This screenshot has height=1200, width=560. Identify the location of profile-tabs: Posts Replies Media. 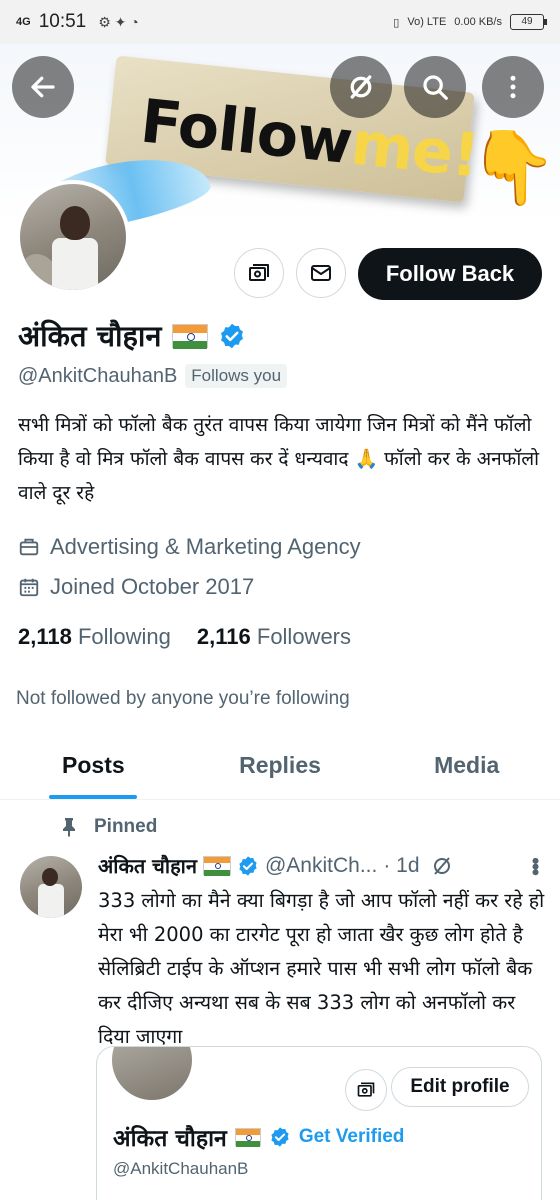
(280, 770).